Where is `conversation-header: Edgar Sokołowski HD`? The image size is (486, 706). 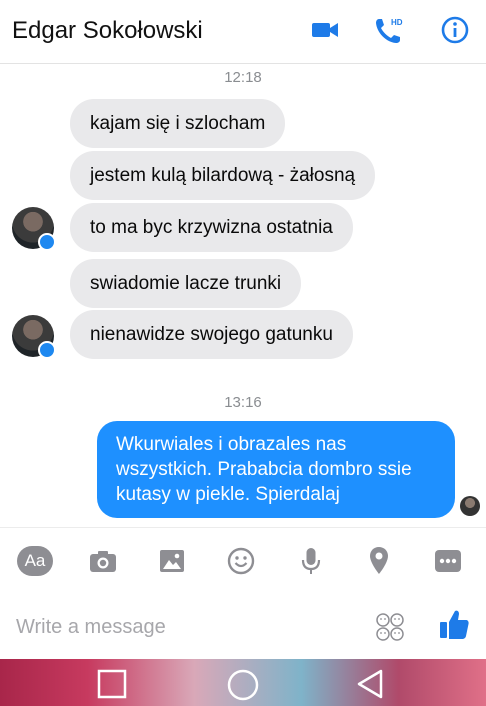 conversation-header: Edgar Sokołowski HD is located at coordinates (243, 32).